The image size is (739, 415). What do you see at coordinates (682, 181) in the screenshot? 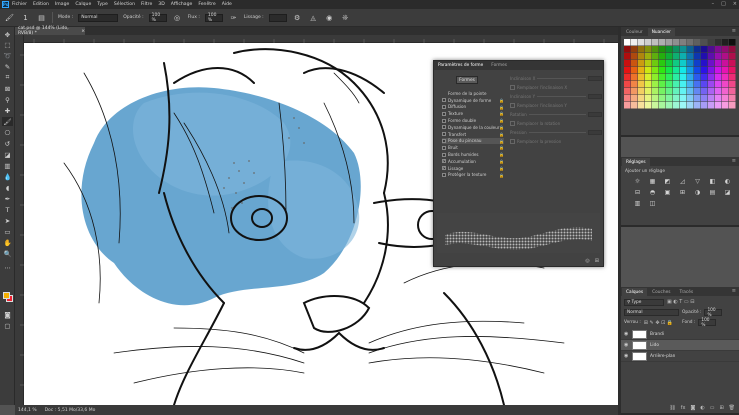
I see `exposure-icon: ◿` at bounding box center [682, 181].